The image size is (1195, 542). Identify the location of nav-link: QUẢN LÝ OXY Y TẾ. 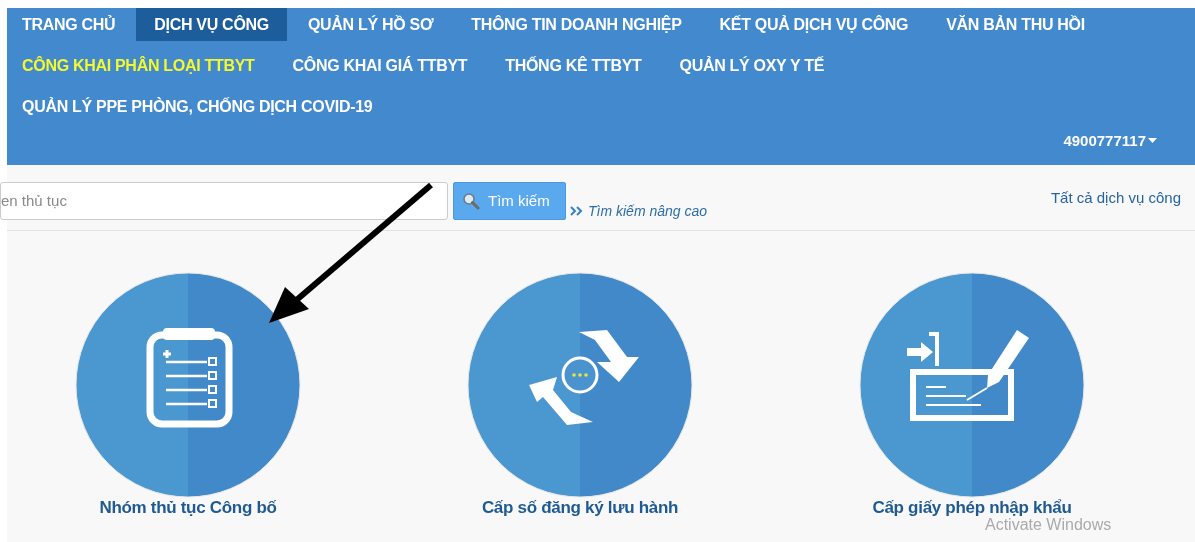
(752, 65).